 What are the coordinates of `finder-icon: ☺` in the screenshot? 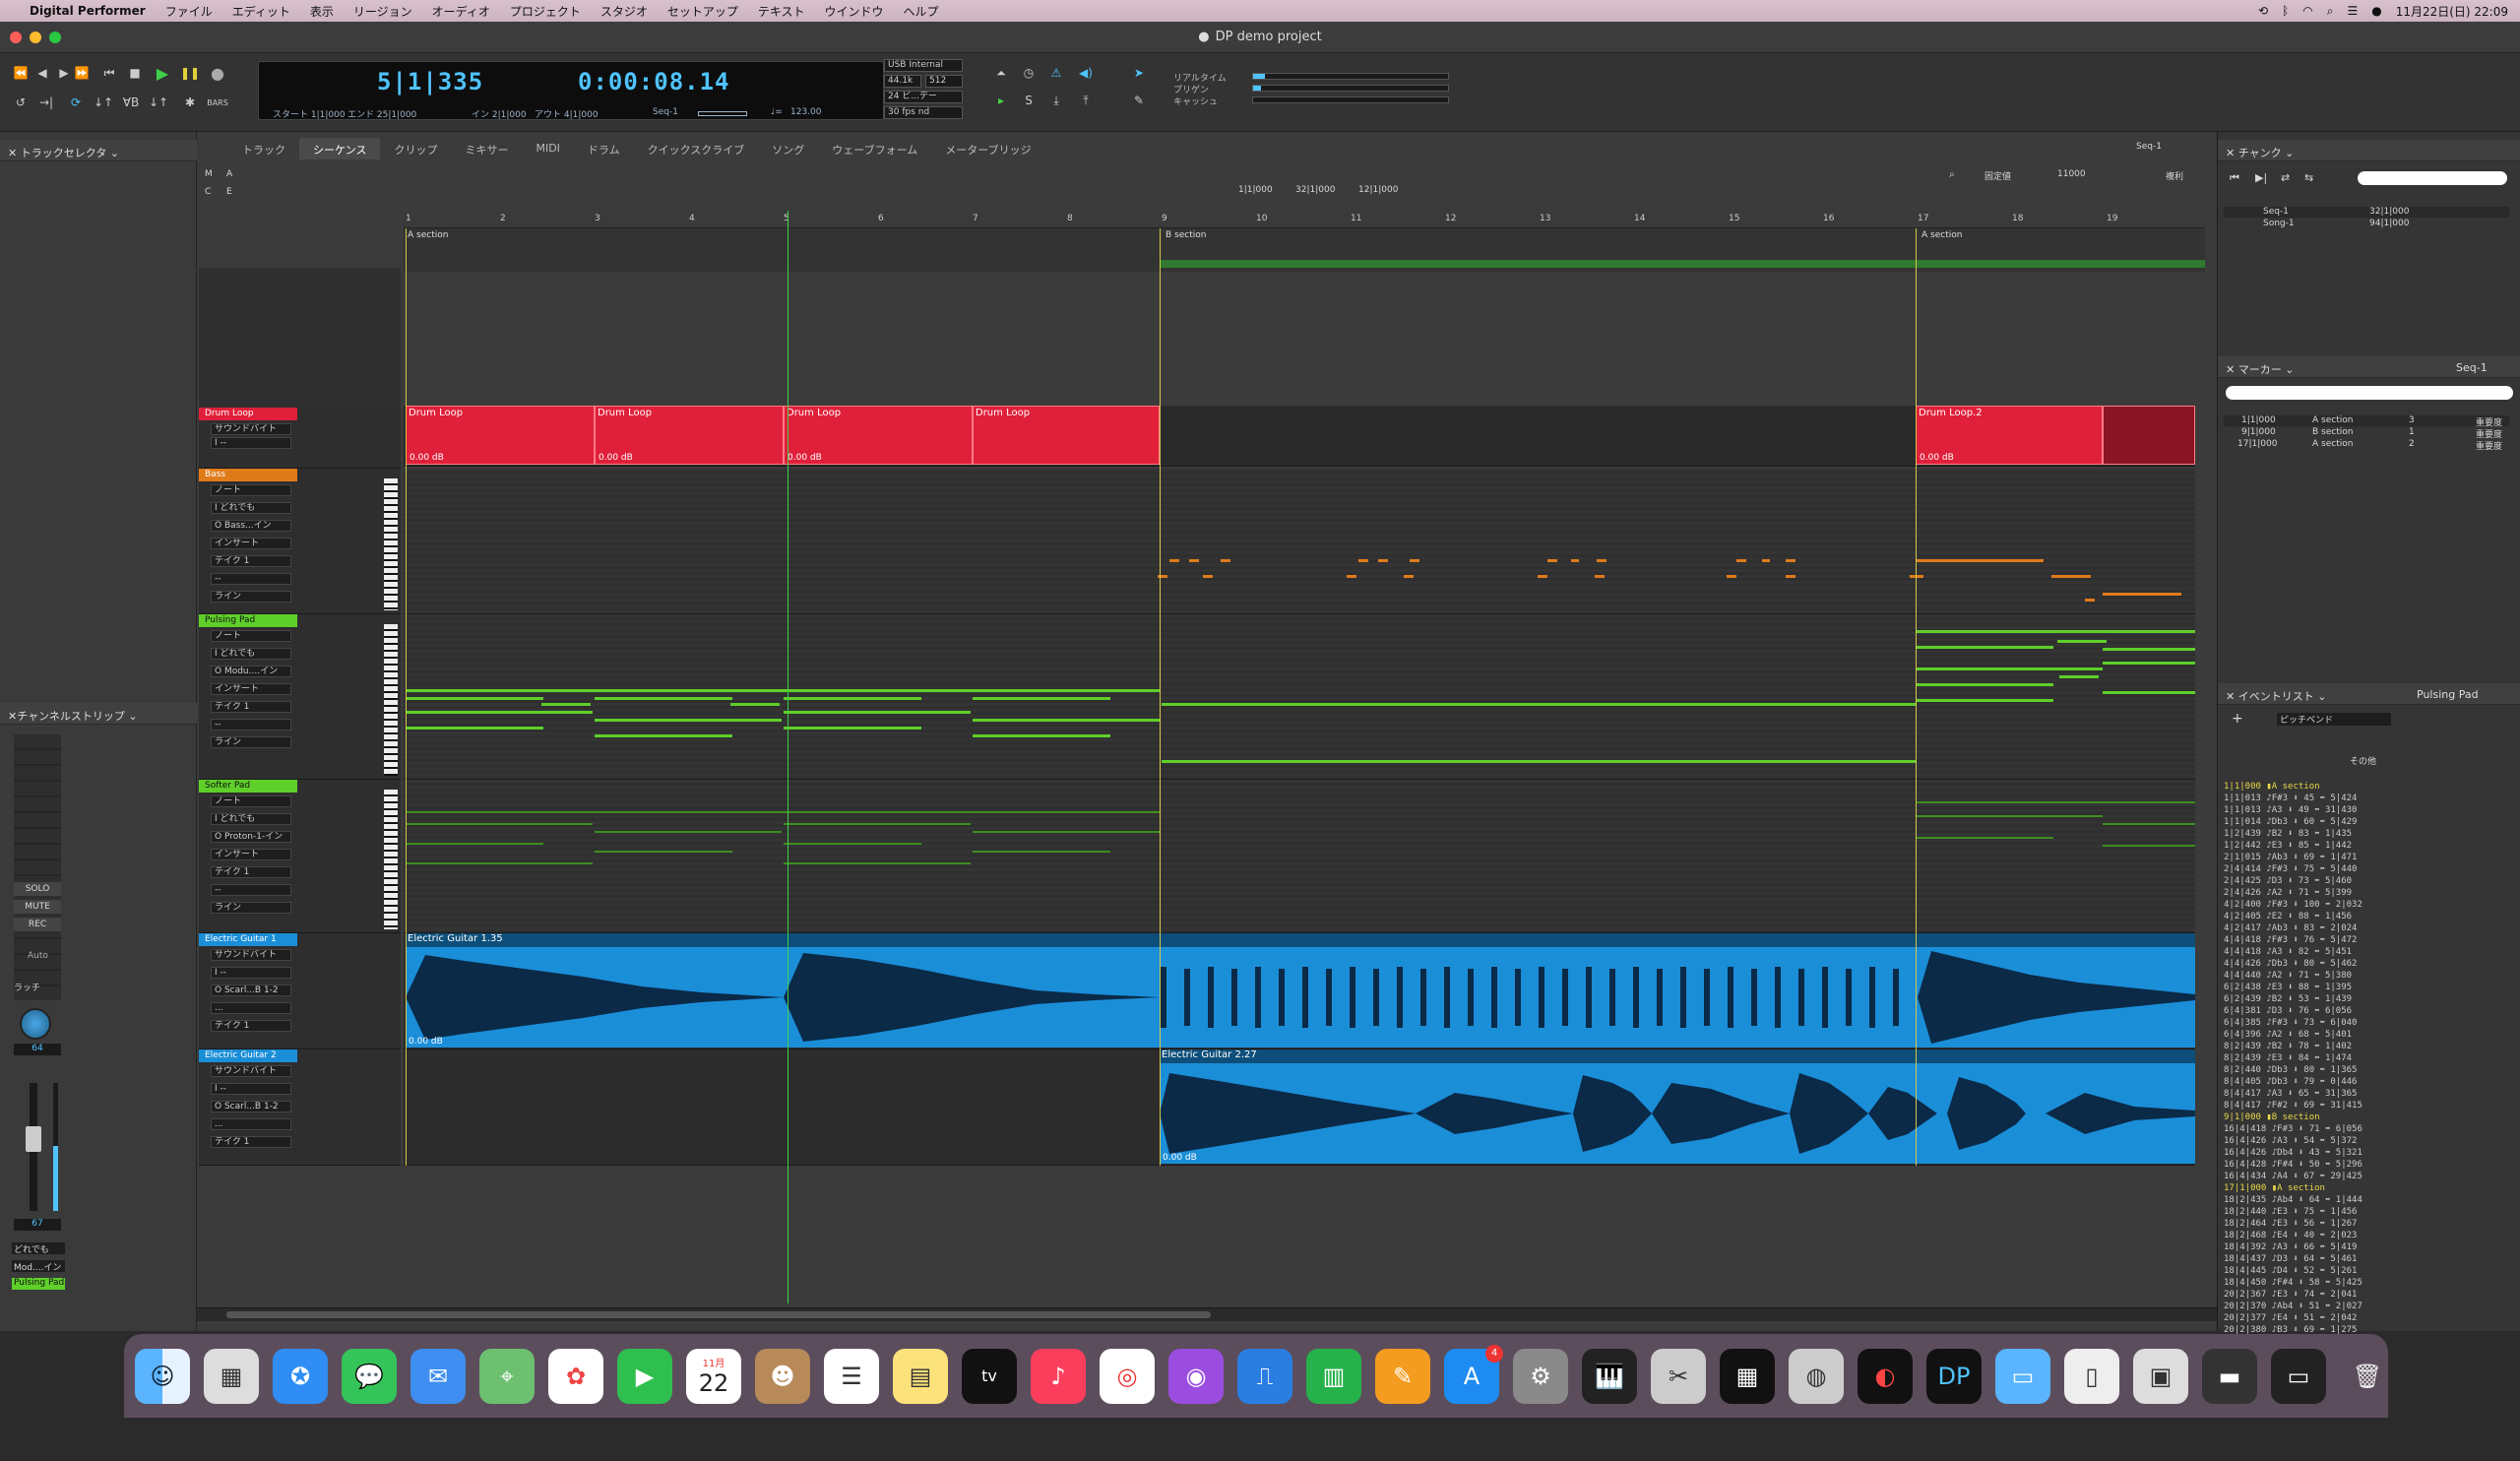 It's located at (162, 1376).